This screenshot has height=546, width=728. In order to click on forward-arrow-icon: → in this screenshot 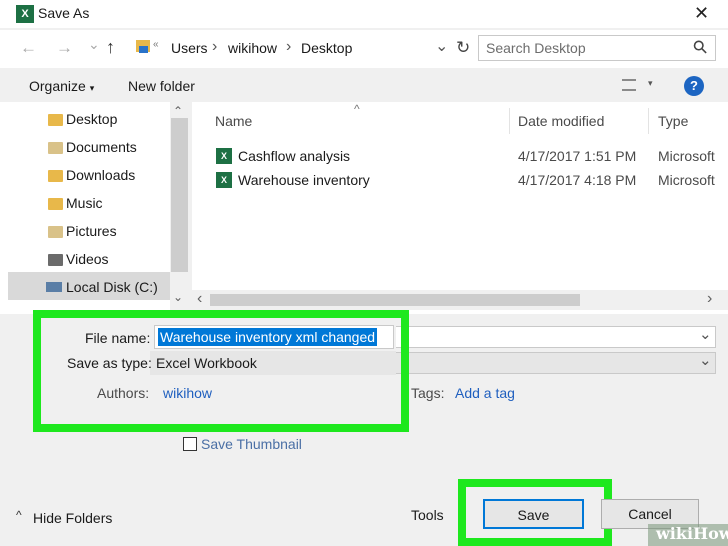, I will do `click(64, 48)`.